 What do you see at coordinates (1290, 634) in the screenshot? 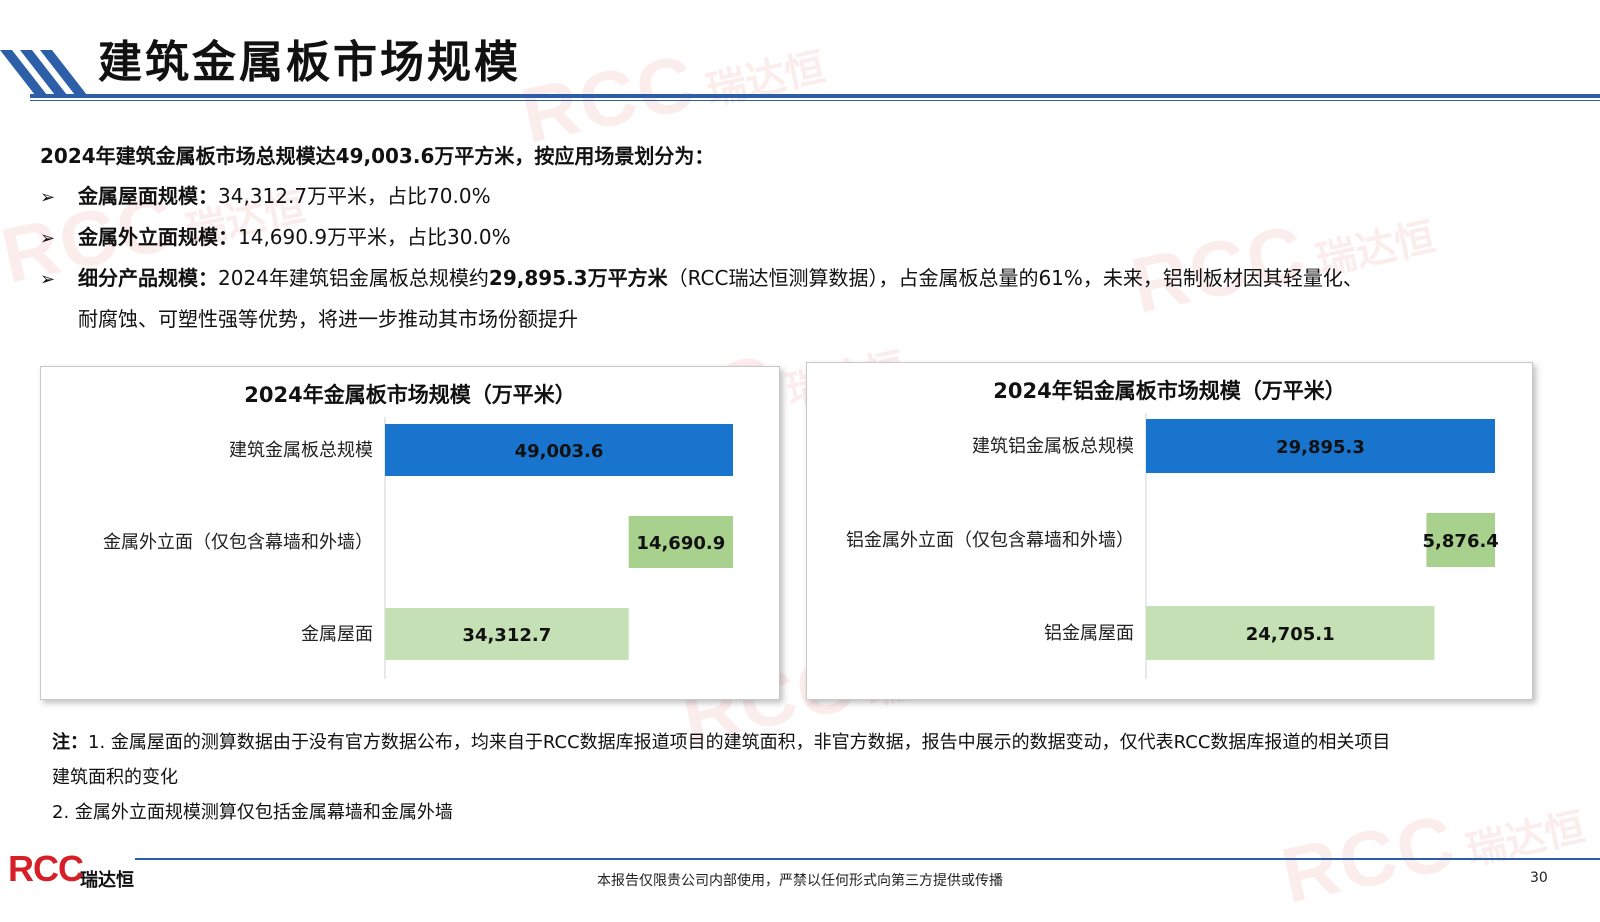
I see `value-label: 24,705.1` at bounding box center [1290, 634].